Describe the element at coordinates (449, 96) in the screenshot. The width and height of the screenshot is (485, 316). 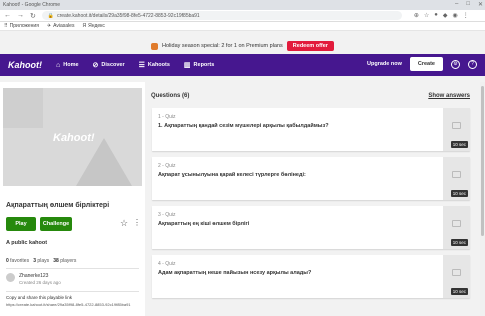
I see `show-answers-link: Show answers` at that location.